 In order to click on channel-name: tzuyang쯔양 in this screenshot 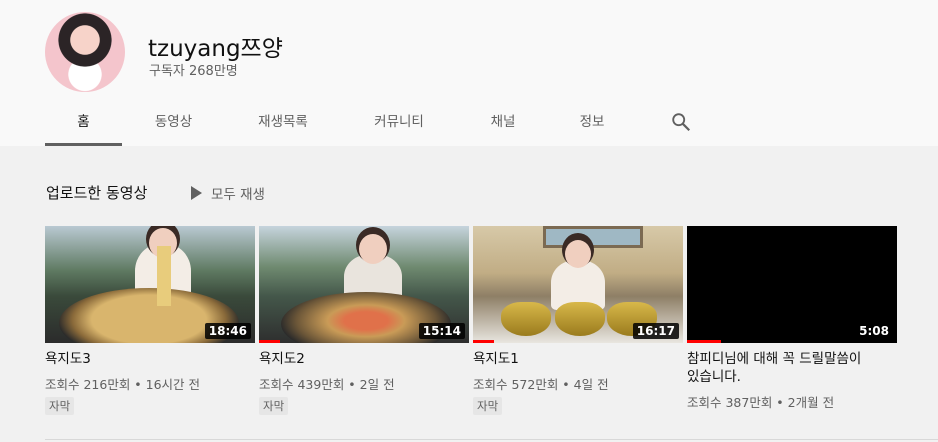, I will do `click(215, 49)`.